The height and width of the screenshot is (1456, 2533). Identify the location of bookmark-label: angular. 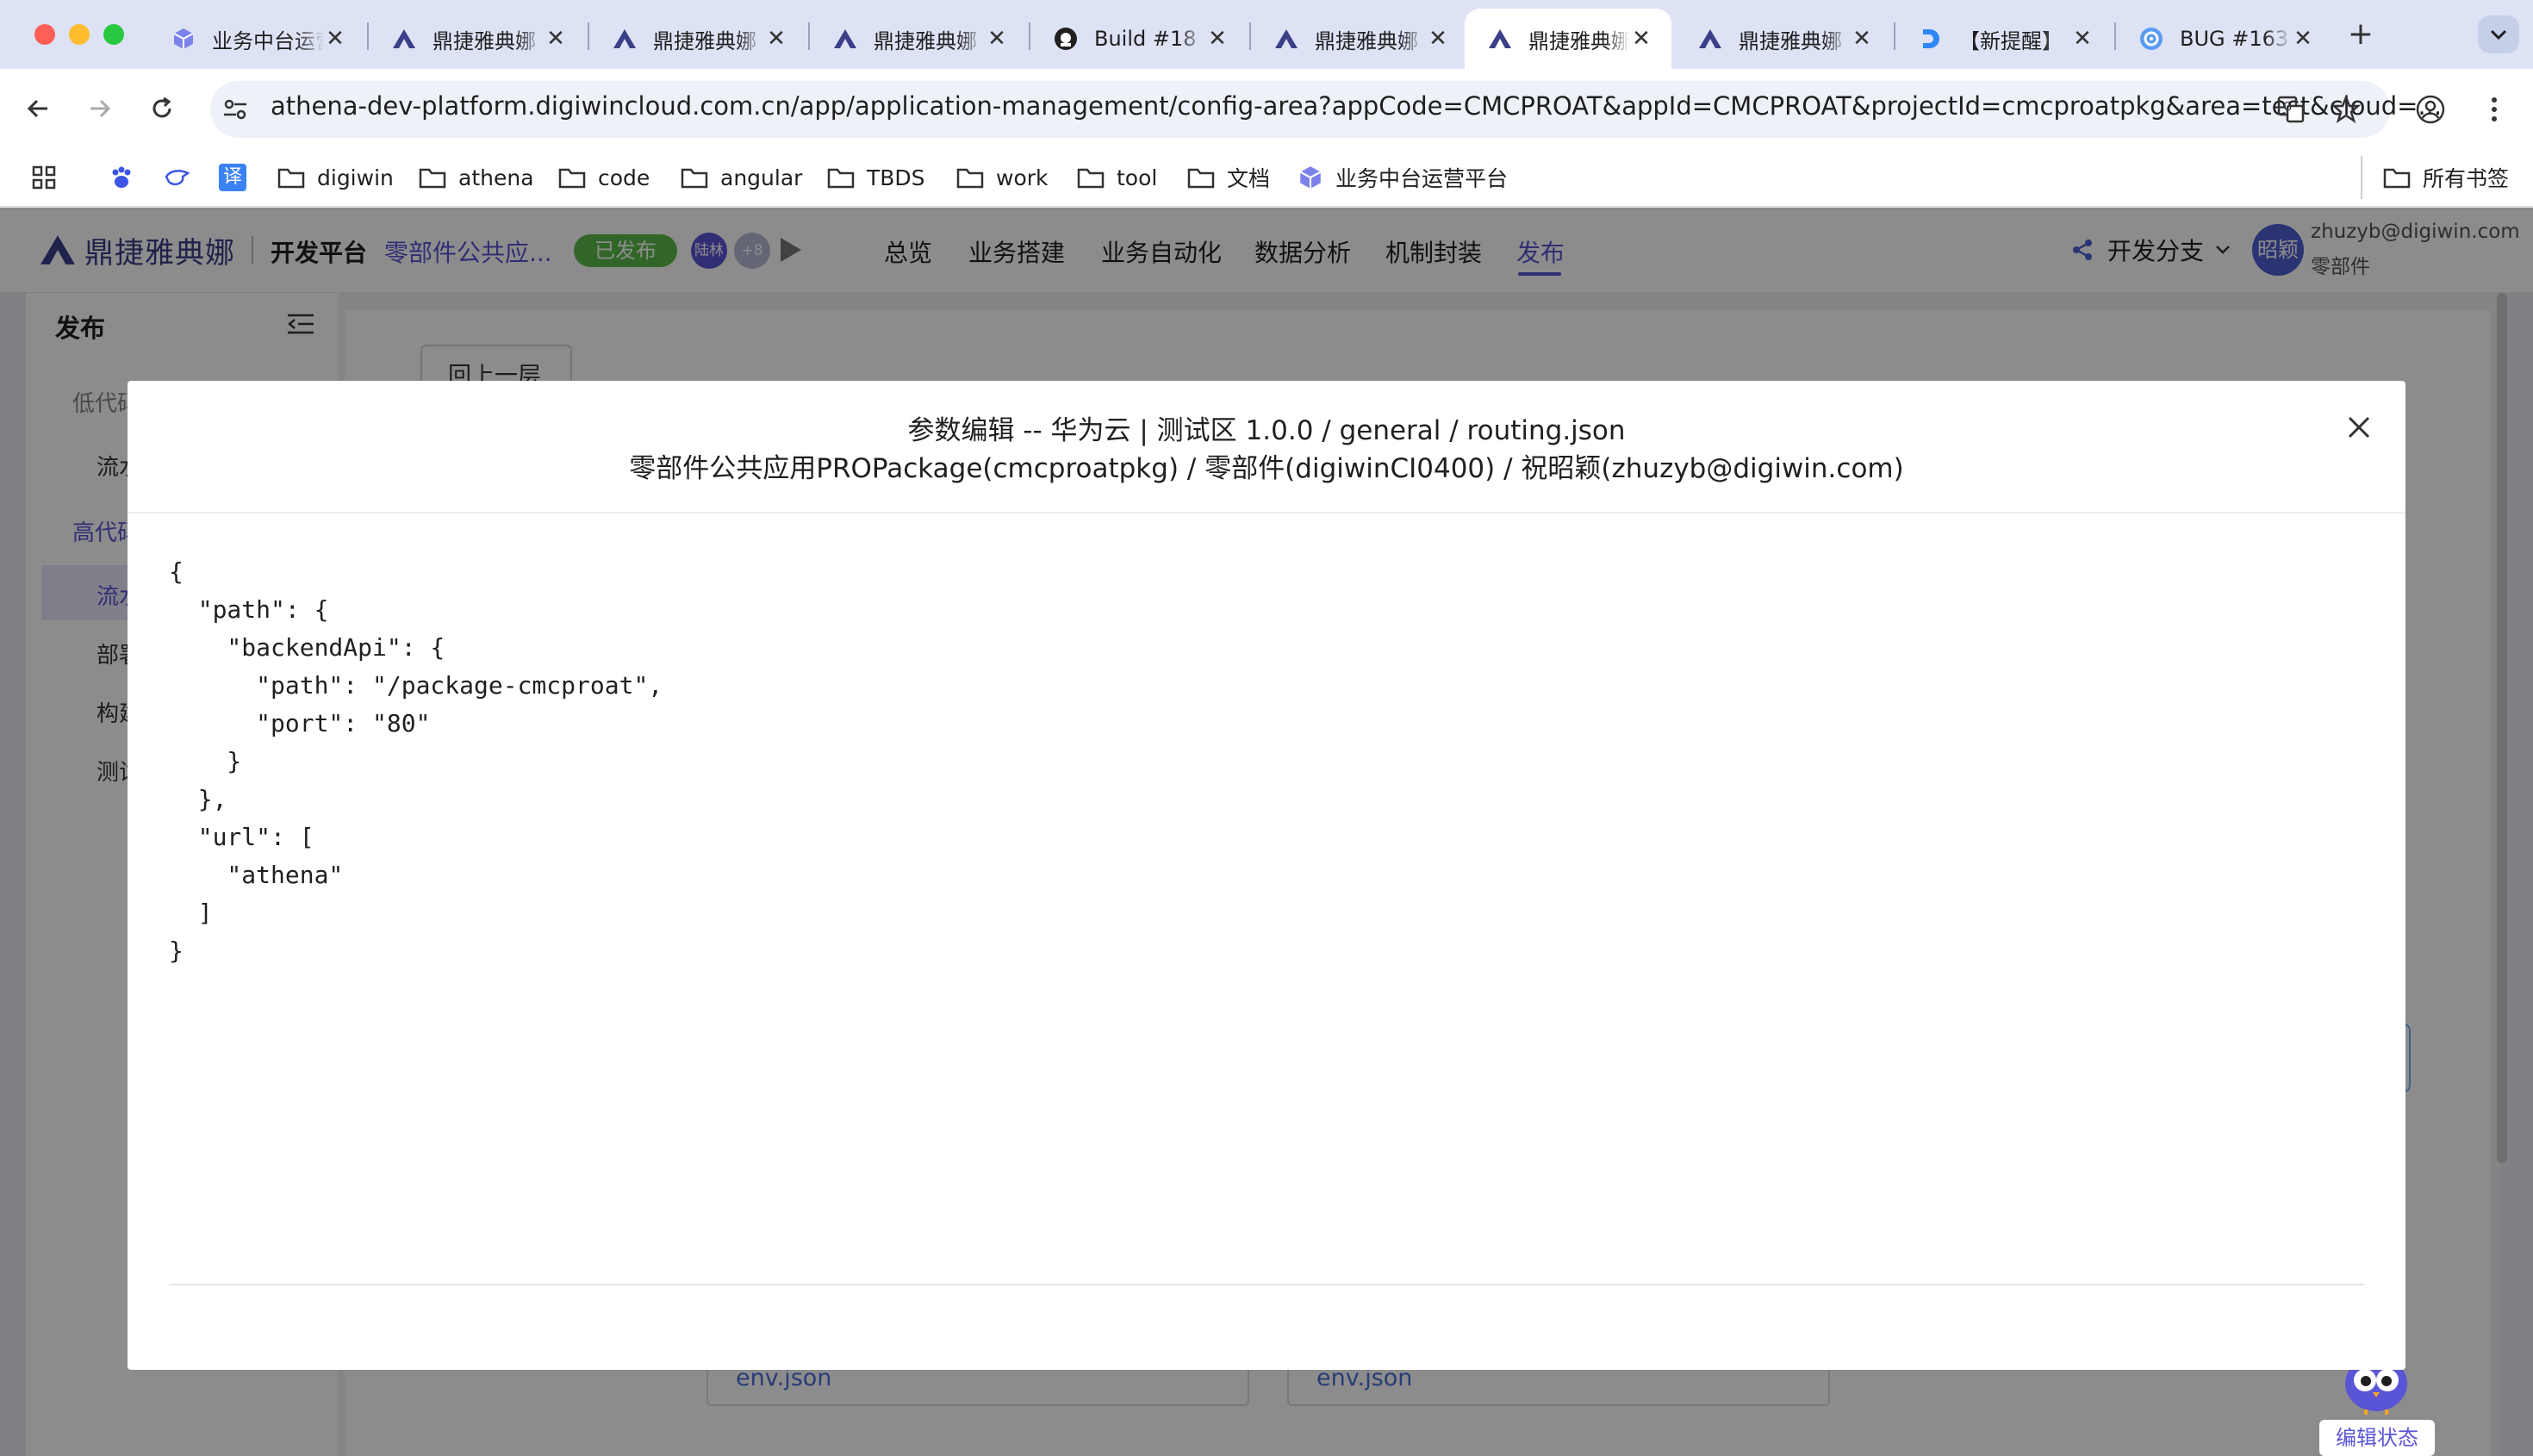
(761, 178).